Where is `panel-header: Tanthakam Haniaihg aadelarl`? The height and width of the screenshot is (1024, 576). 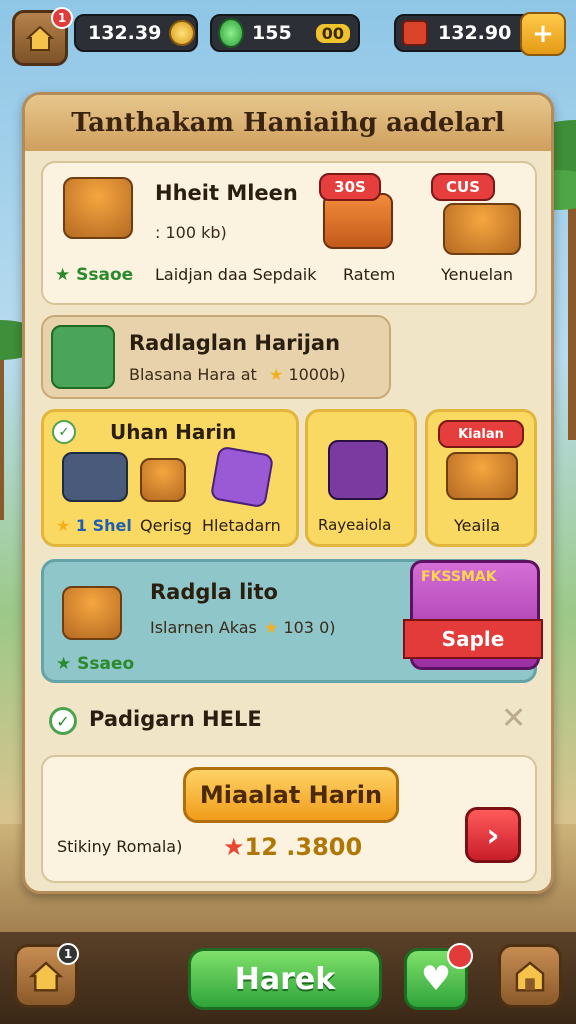
panel-header: Tanthakam Haniaihg aadelarl is located at coordinates (288, 123).